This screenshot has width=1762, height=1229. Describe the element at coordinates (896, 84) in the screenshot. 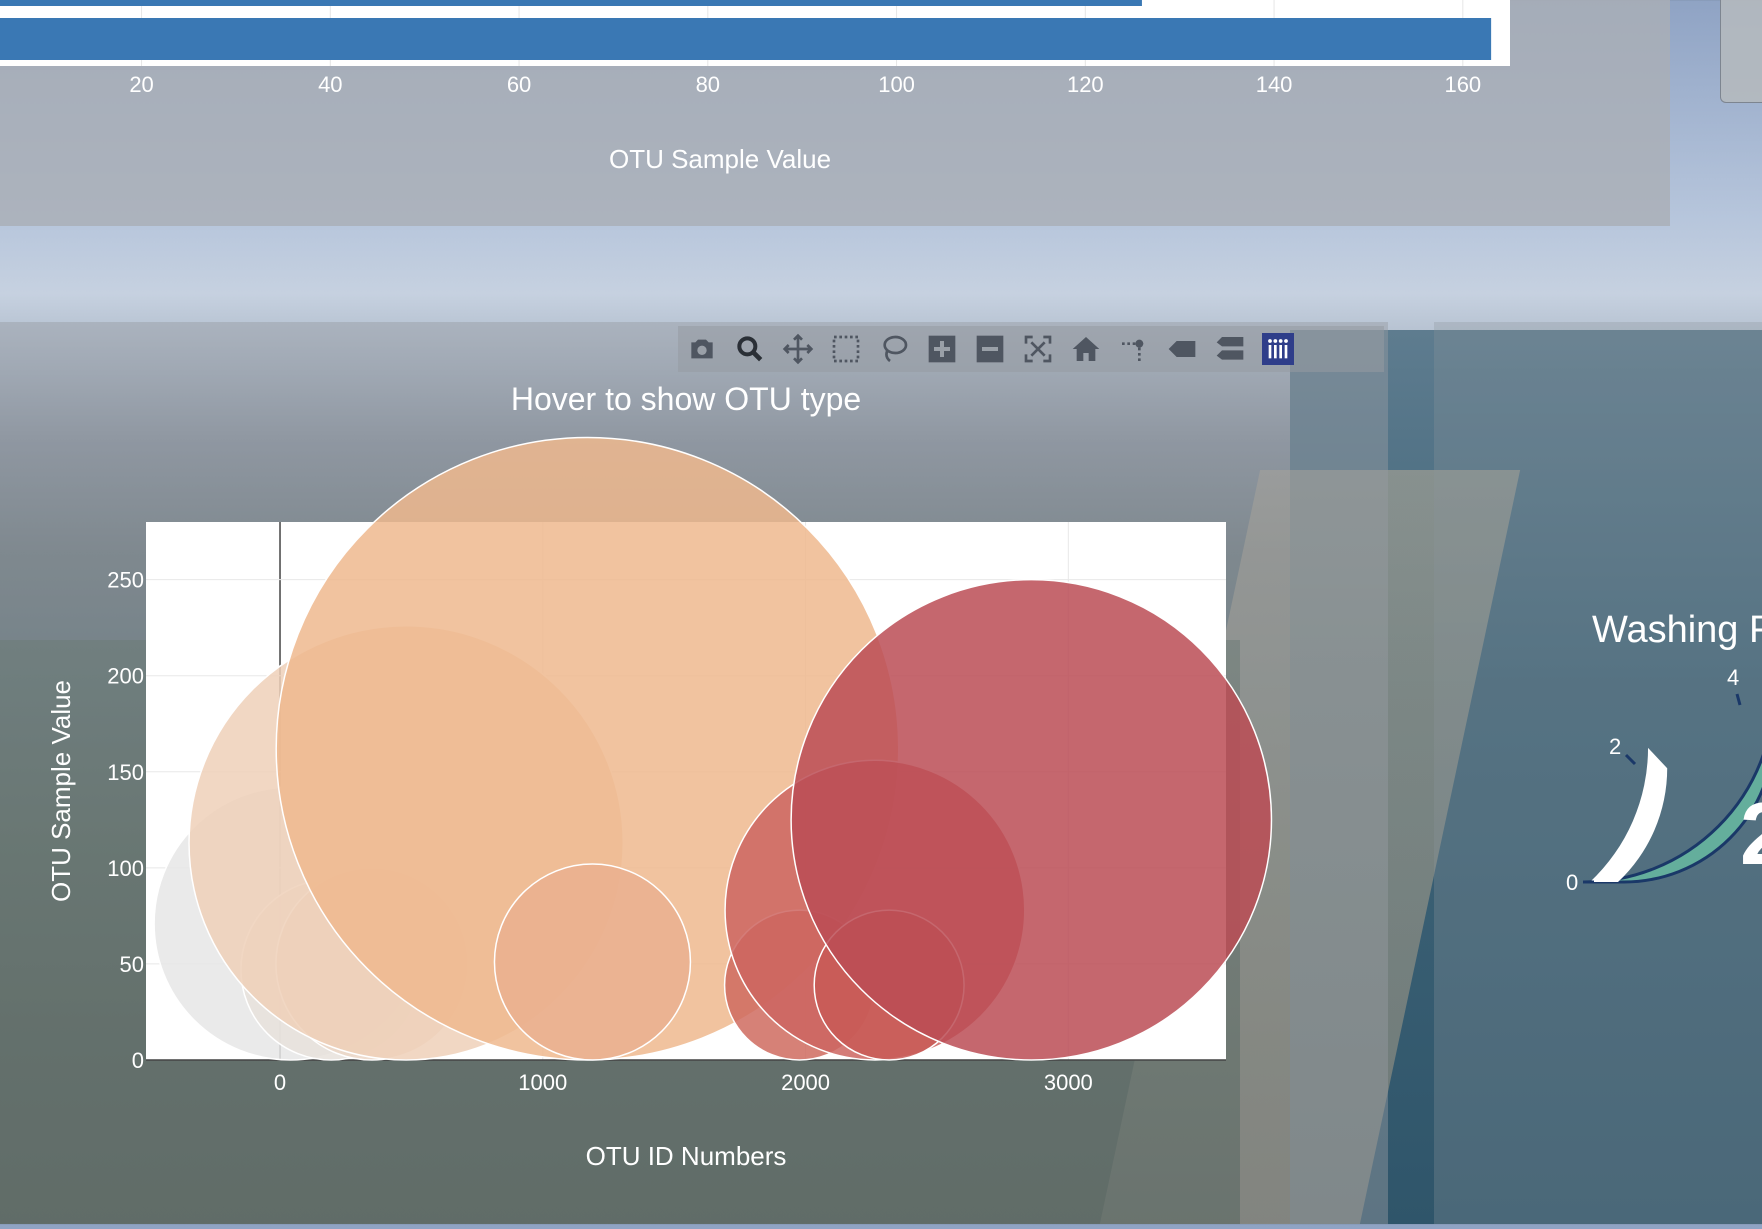

I see `bar-x-tick-label: 100` at that location.